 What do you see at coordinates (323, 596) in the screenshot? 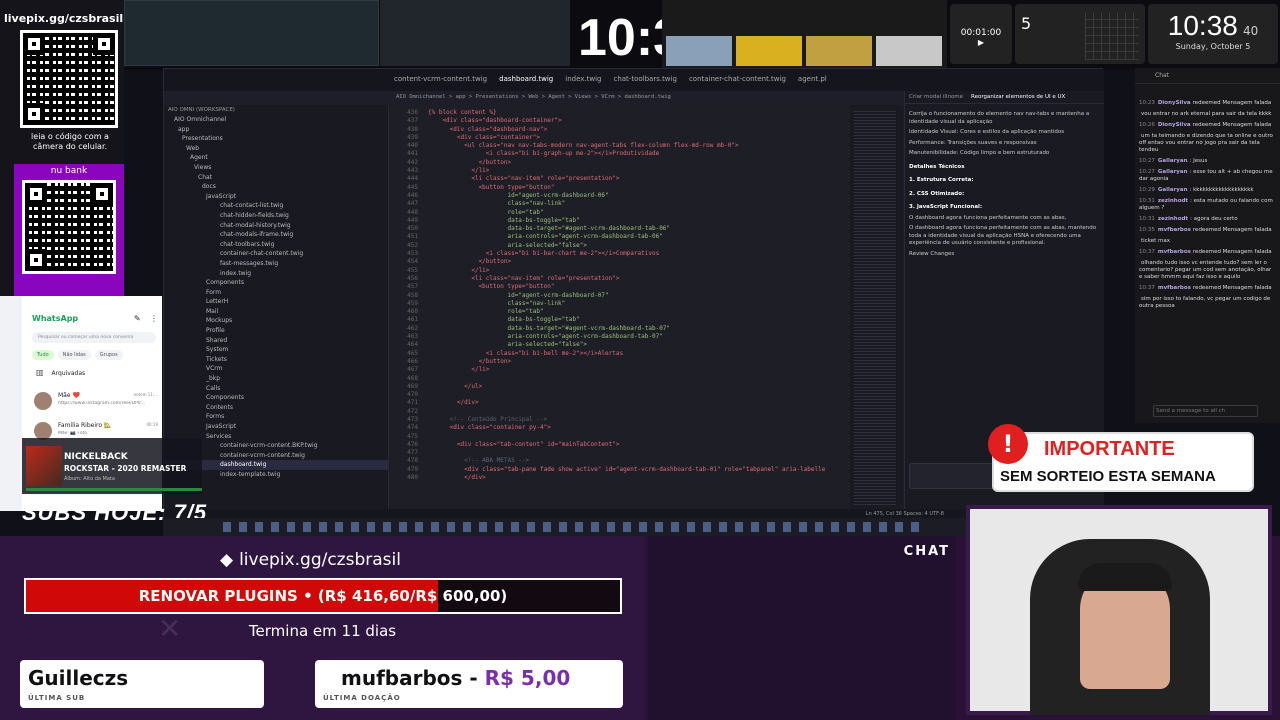
I see `donation-goal-bar: RENOVAR PLUGINS • (R$ 416,60/R$ 600,00)` at bounding box center [323, 596].